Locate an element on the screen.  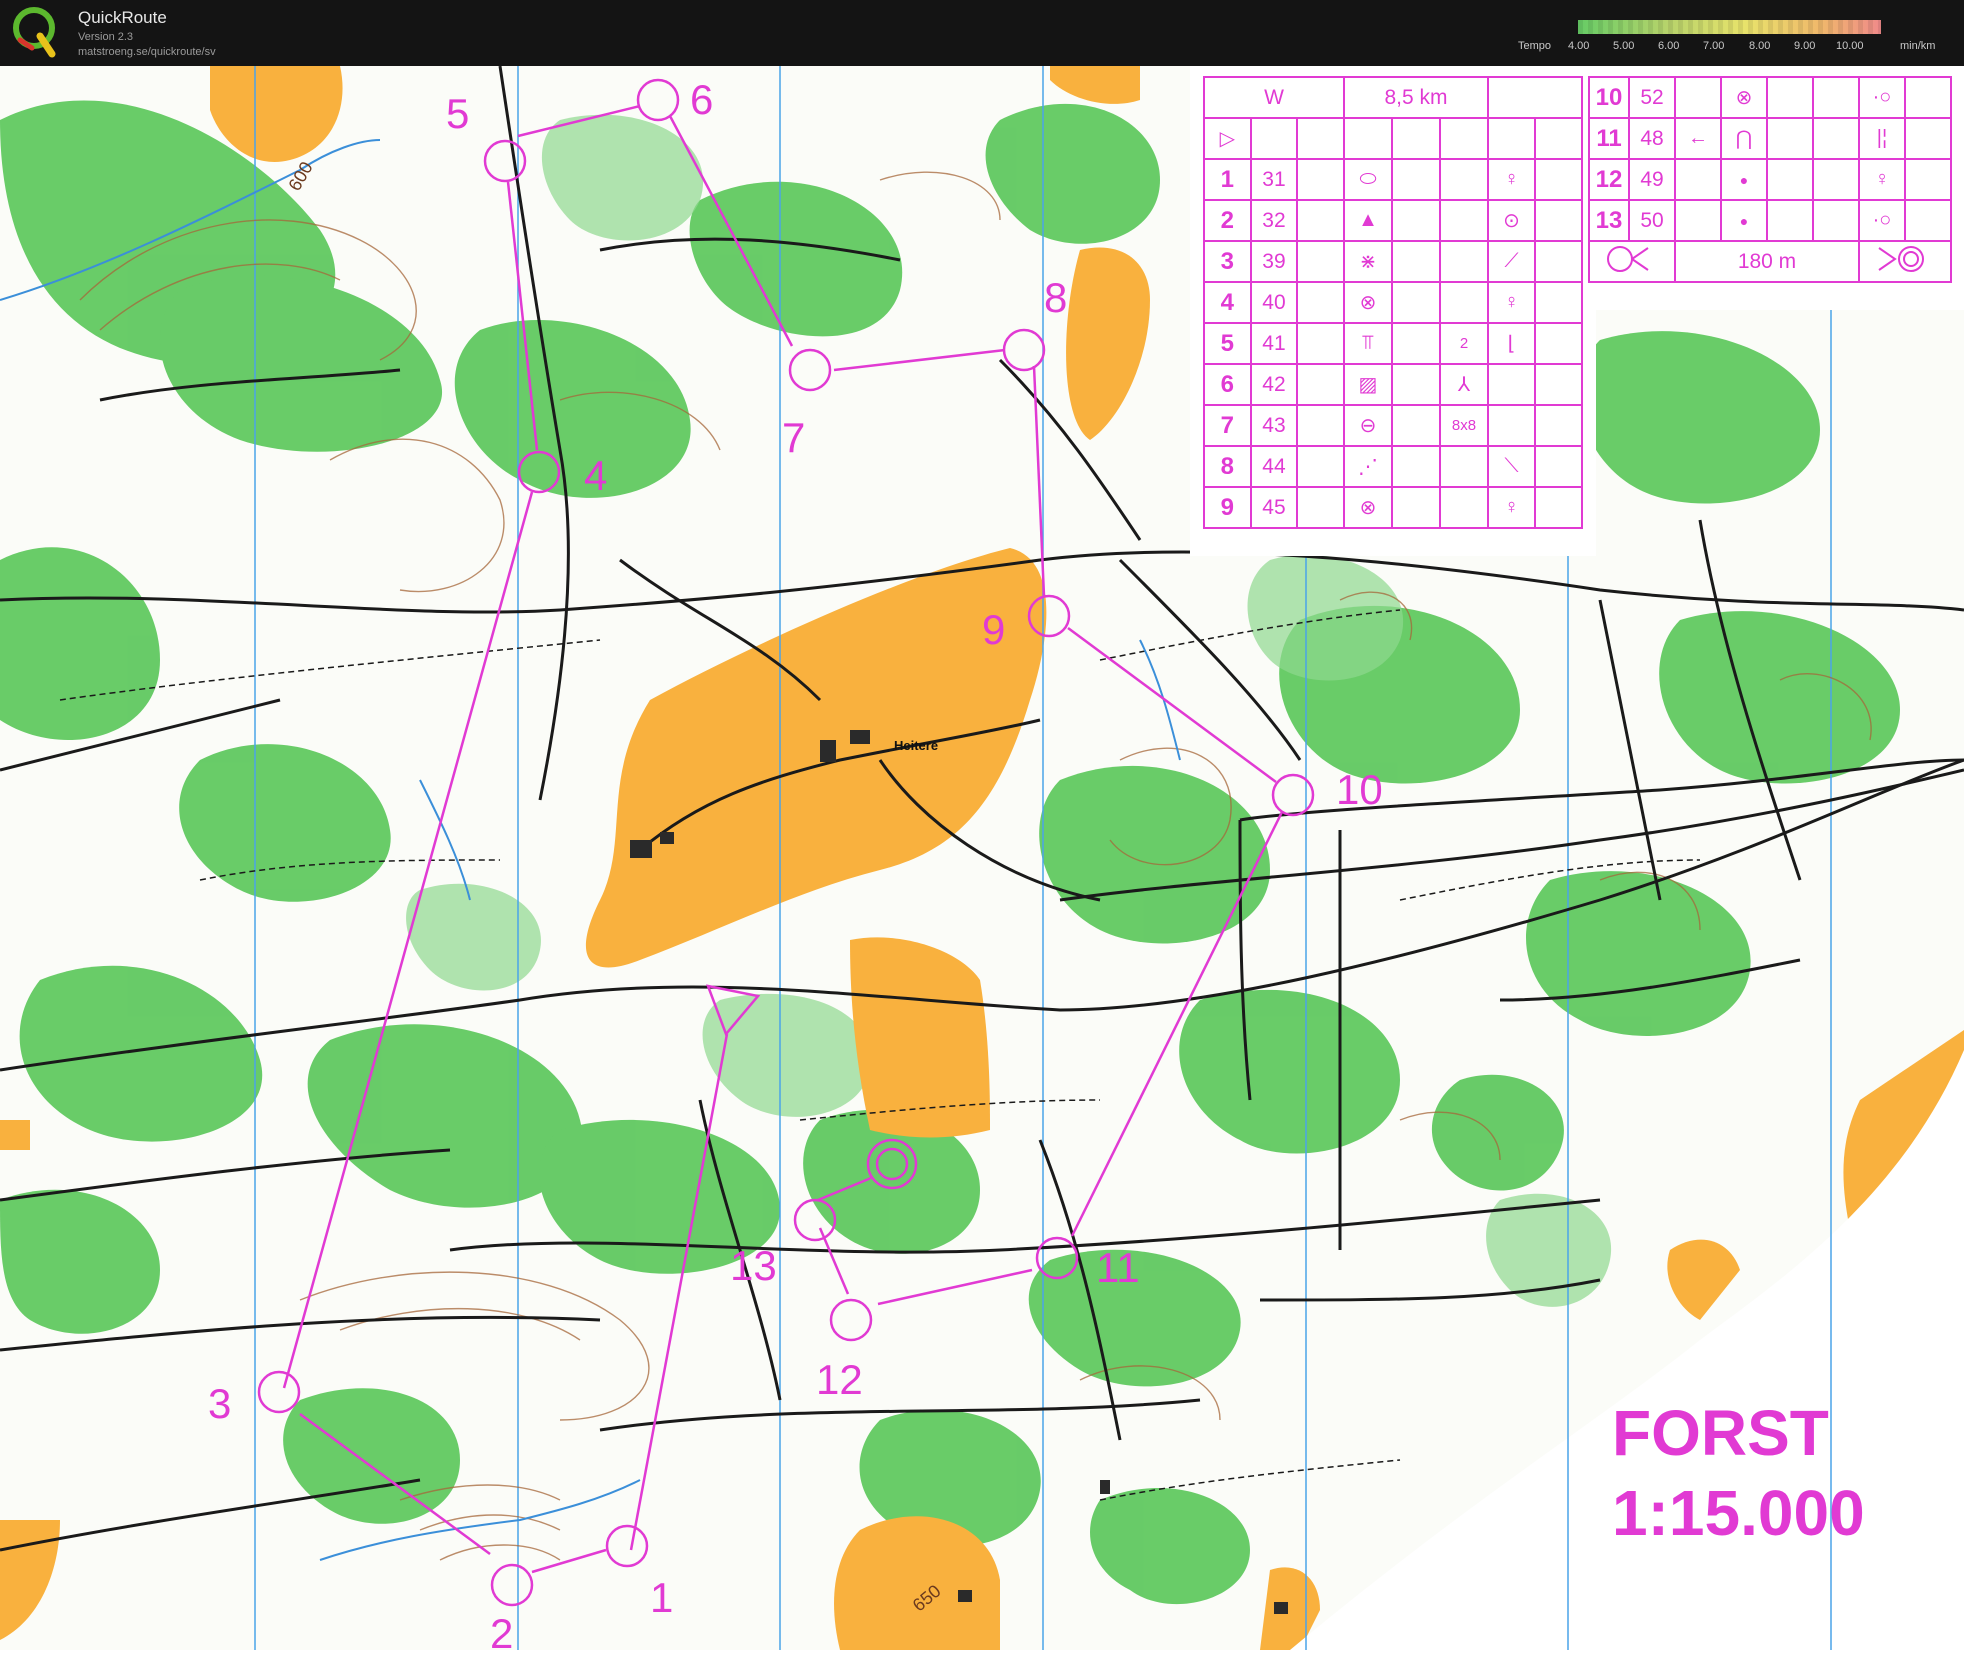
control-number: 7 is located at coordinates (794, 437).